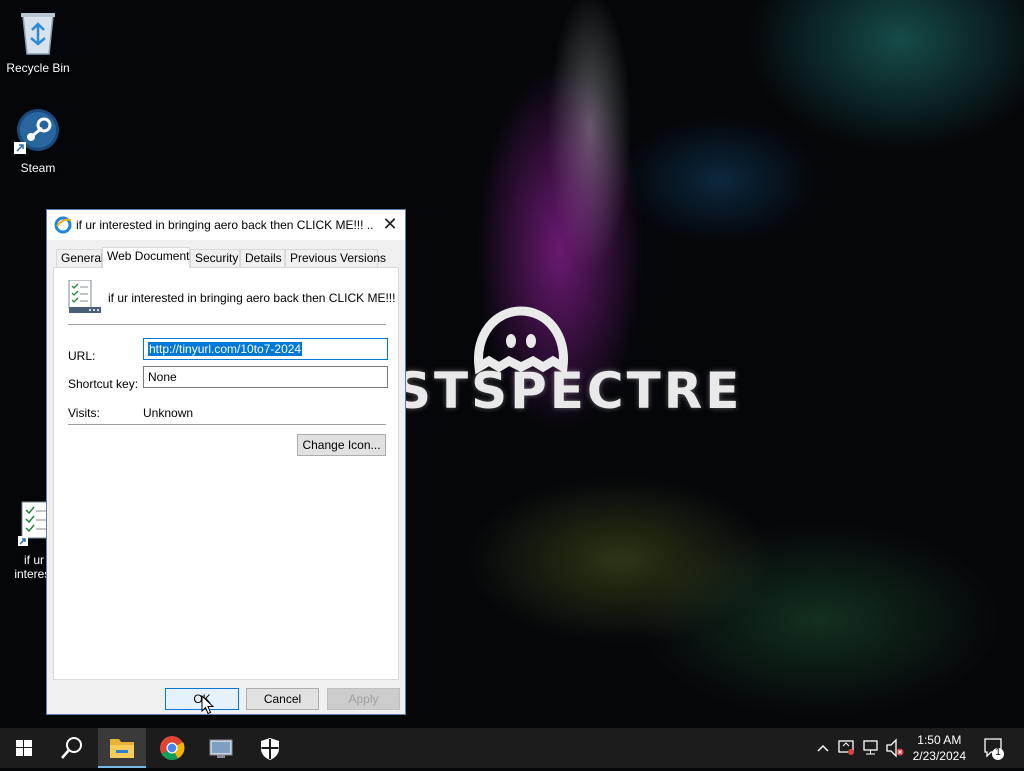 The height and width of the screenshot is (771, 1024). Describe the element at coordinates (282, 699) in the screenshot. I see `cancel-button: Cancel` at that location.